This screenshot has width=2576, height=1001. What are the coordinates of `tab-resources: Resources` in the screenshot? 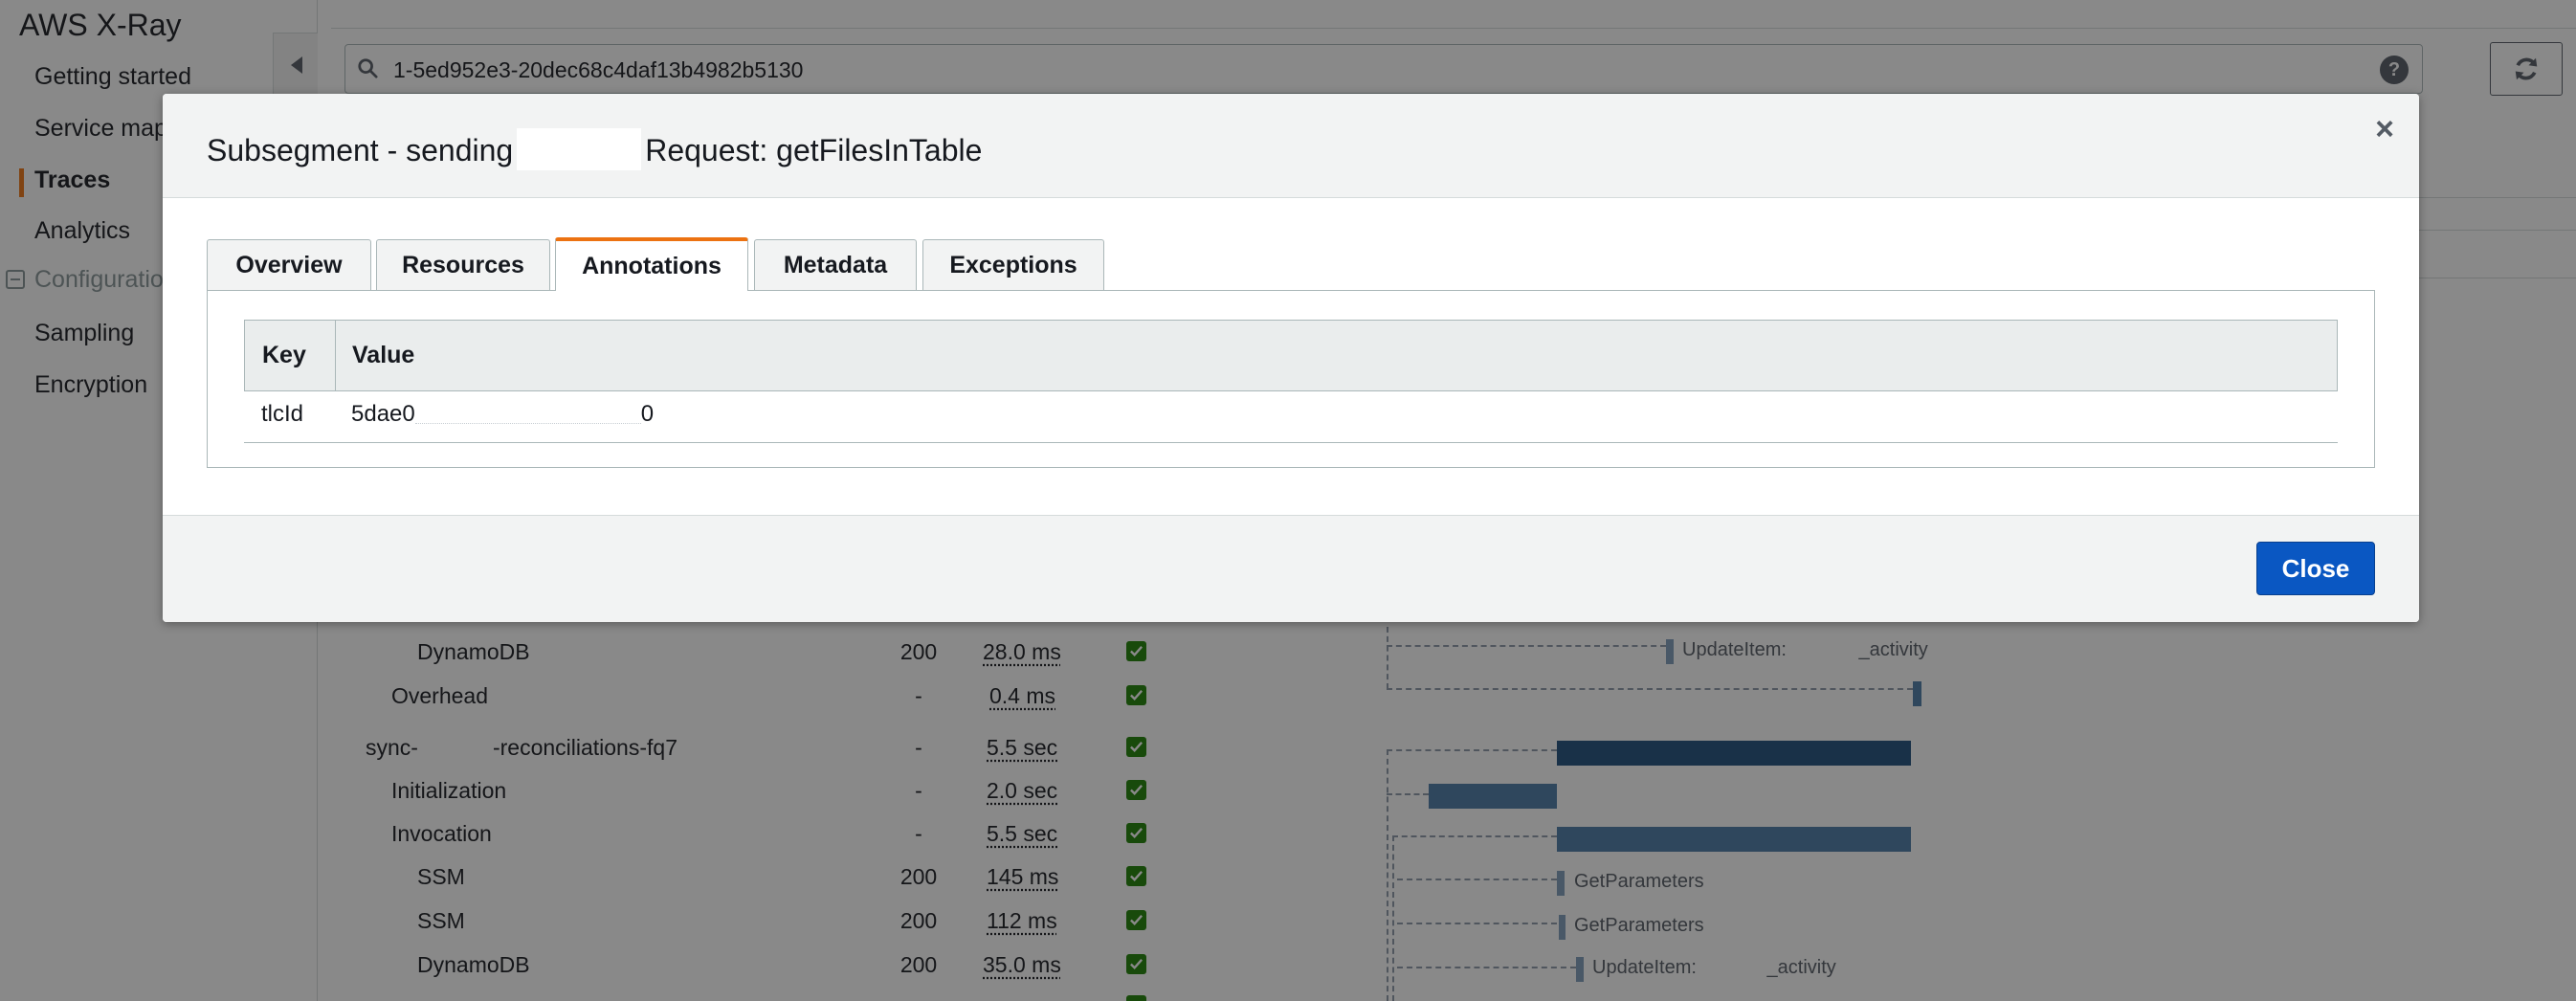 It's located at (463, 265).